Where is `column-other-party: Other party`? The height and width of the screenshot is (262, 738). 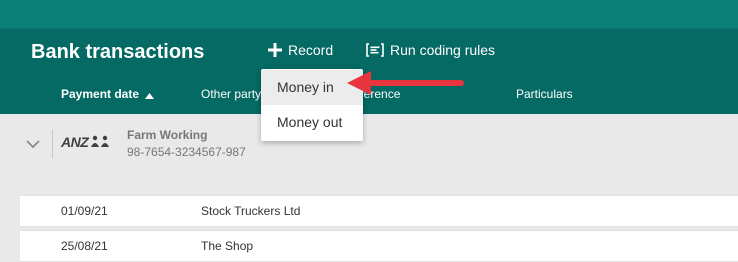 column-other-party: Other party is located at coordinates (231, 94).